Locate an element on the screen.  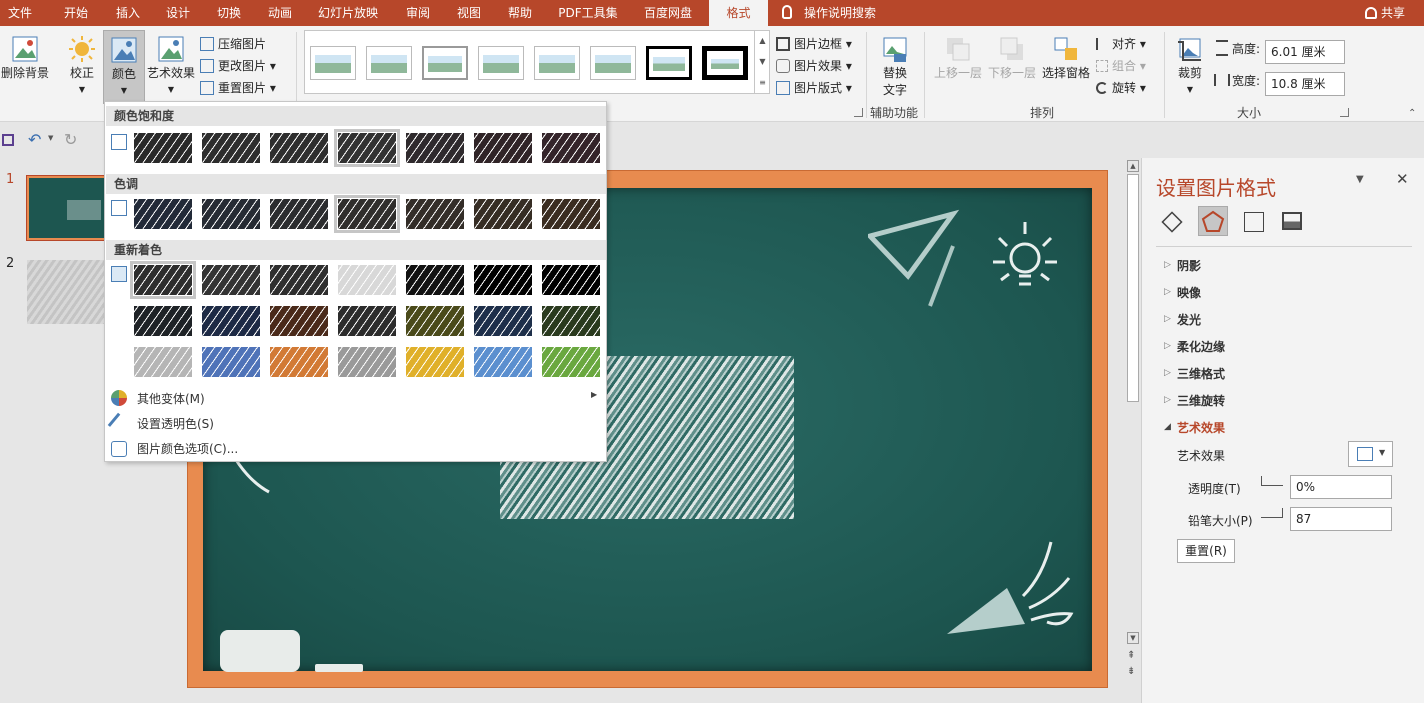
section-soft-edges: 柔化边缘 is located at coordinates (1201, 346).